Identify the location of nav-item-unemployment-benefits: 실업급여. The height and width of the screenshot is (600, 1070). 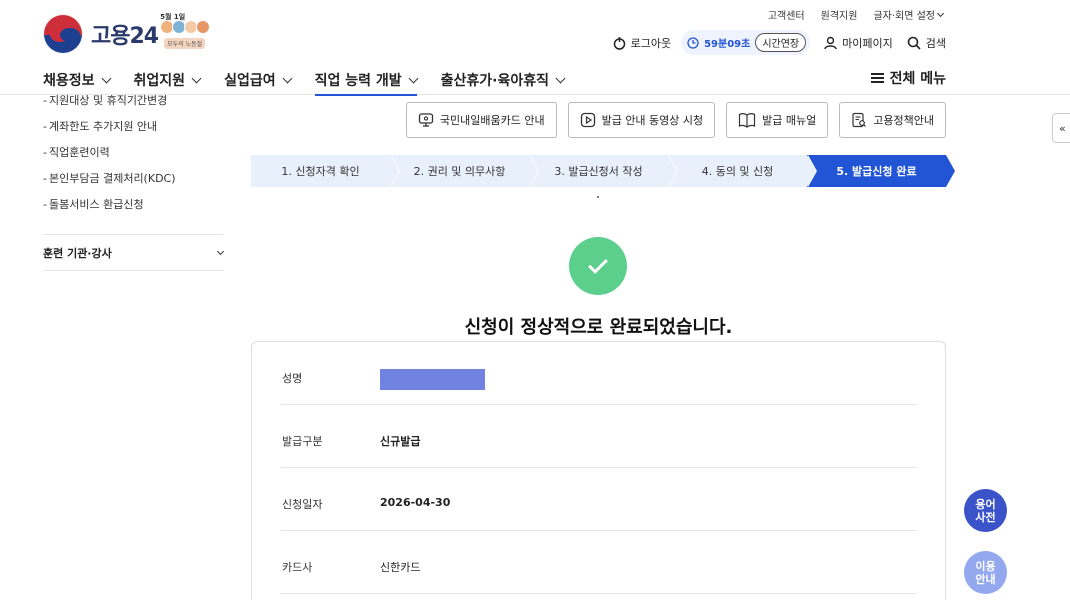
(258, 80).